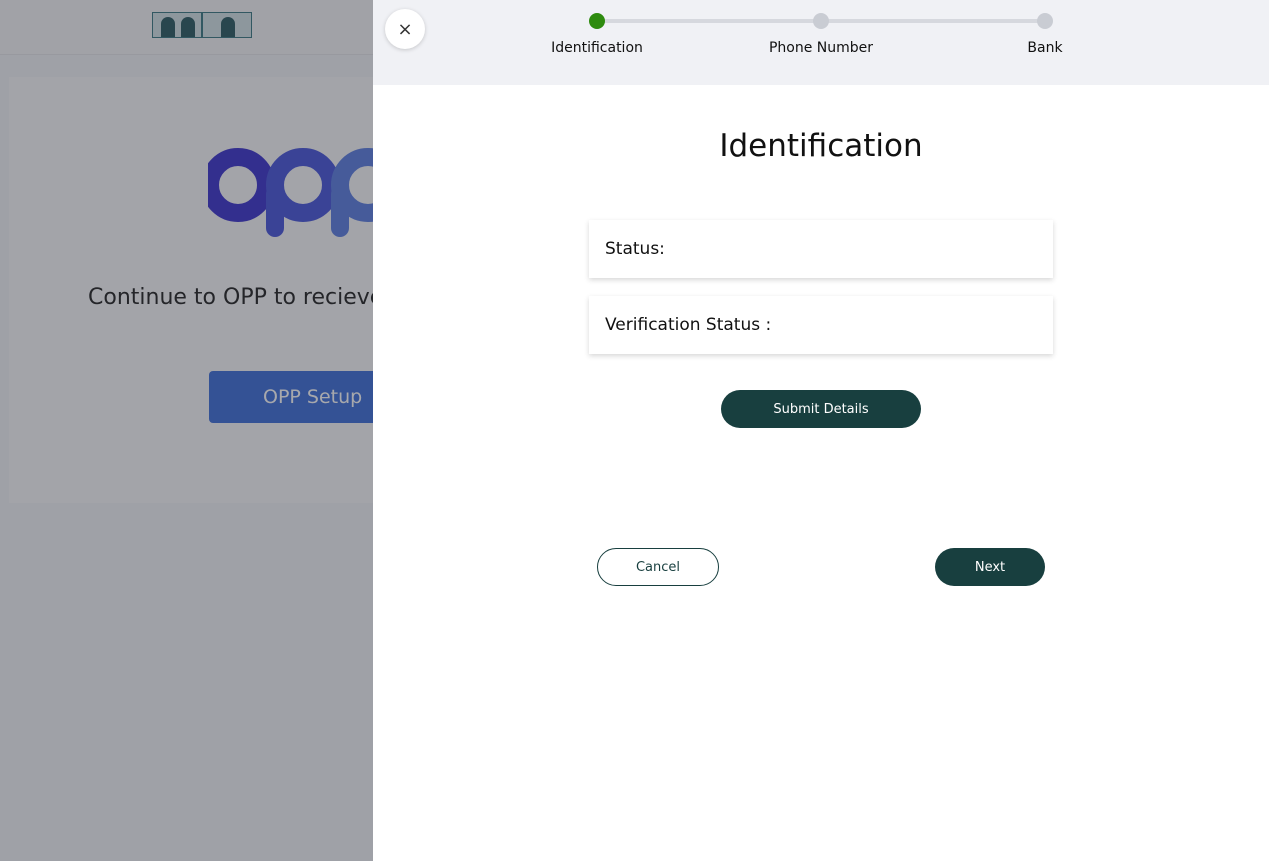 This screenshot has width=1269, height=861. Describe the element at coordinates (821, 21) in the screenshot. I see `step-dot-phone-number` at that location.